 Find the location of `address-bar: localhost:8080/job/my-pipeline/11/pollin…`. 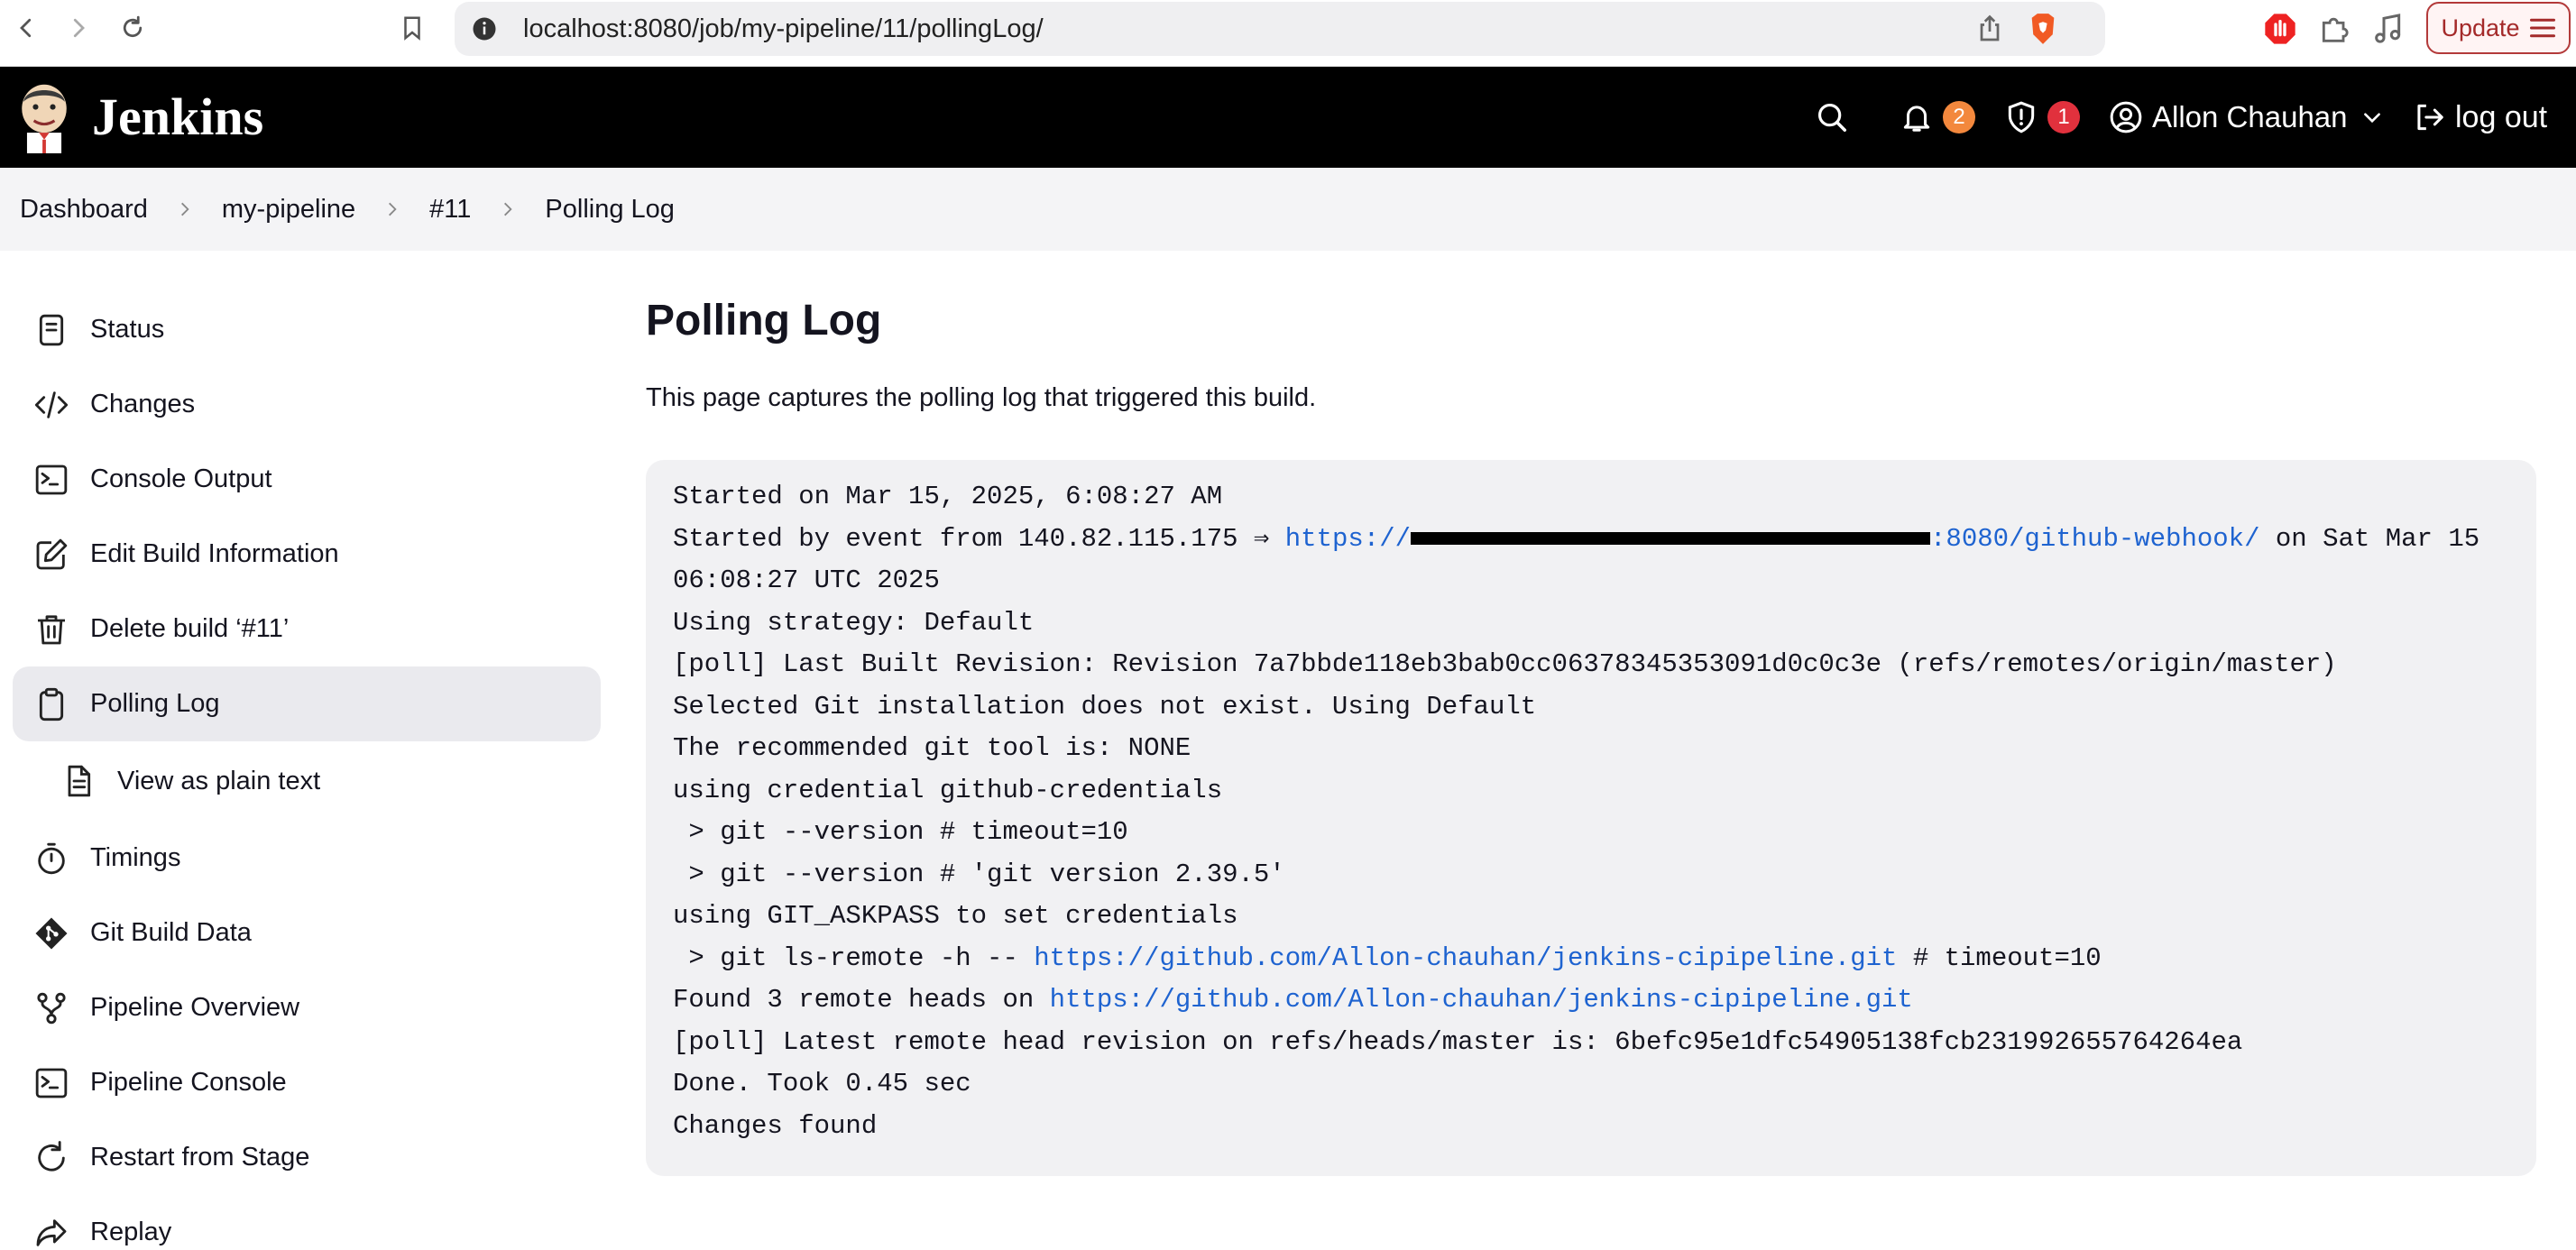

address-bar: localhost:8080/job/my-pipeline/11/pollin… is located at coordinates (1280, 29).